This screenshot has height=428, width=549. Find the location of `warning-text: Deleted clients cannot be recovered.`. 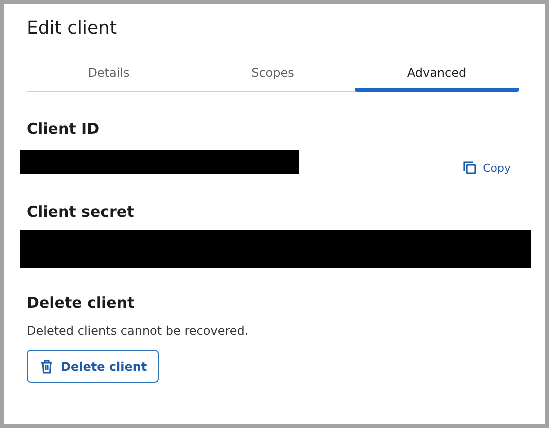

warning-text: Deleted clients cannot be recovered. is located at coordinates (138, 331).